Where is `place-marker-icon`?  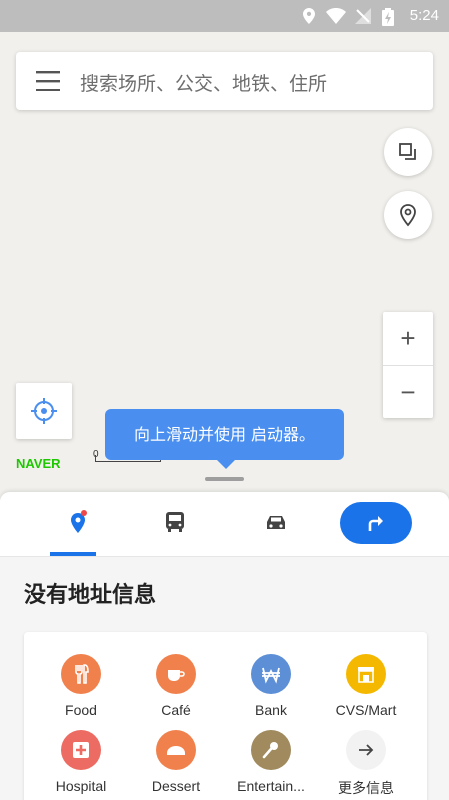
place-marker-icon is located at coordinates (79, 521).